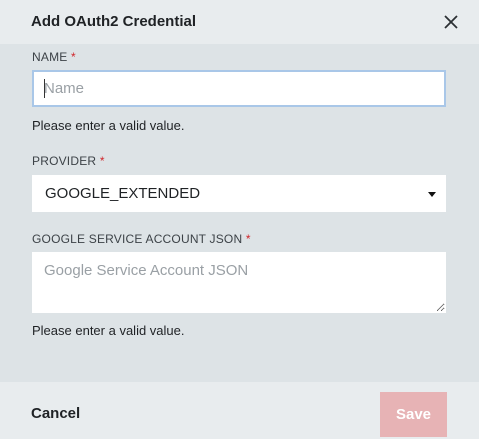  I want to click on dialog-title: Add OAuth2 Credential, so click(114, 21).